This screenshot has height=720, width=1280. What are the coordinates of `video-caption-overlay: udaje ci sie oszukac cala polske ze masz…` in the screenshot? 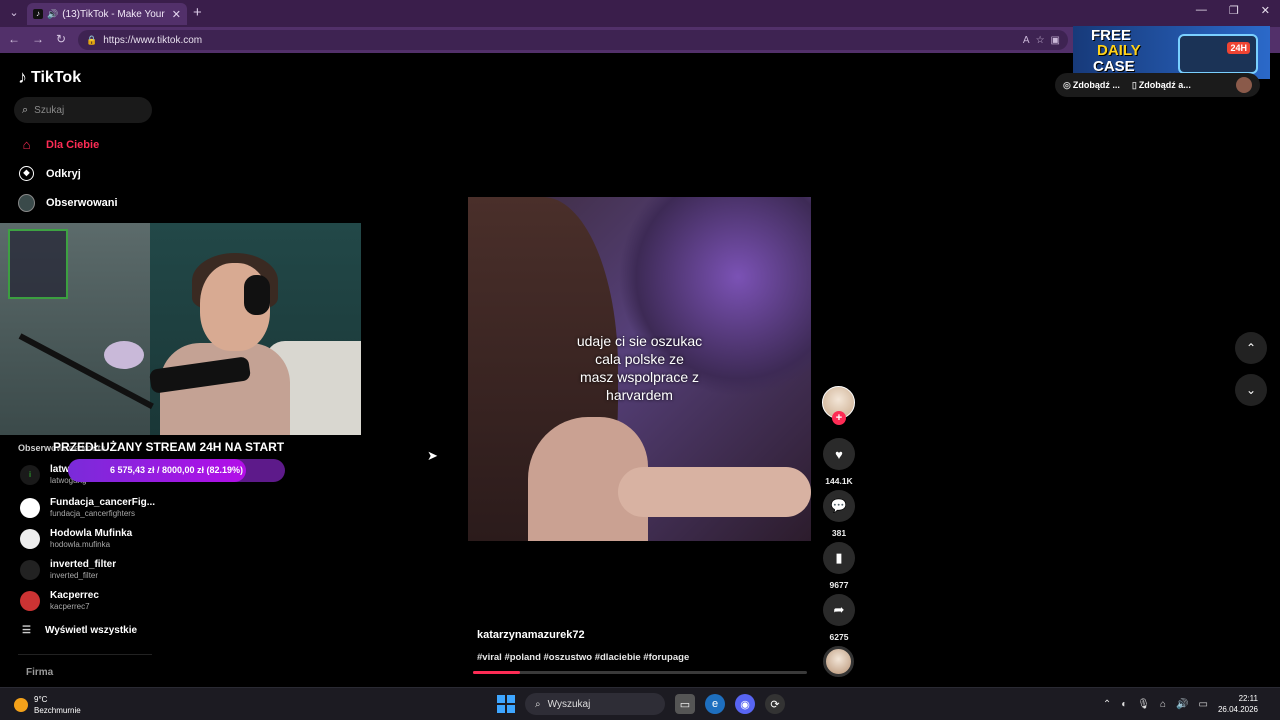 It's located at (639, 368).